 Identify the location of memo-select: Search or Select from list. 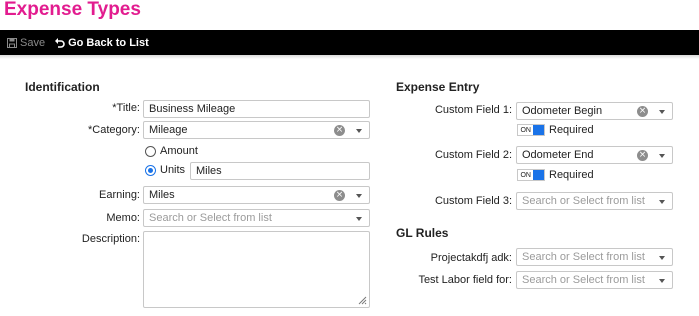
(256, 218).